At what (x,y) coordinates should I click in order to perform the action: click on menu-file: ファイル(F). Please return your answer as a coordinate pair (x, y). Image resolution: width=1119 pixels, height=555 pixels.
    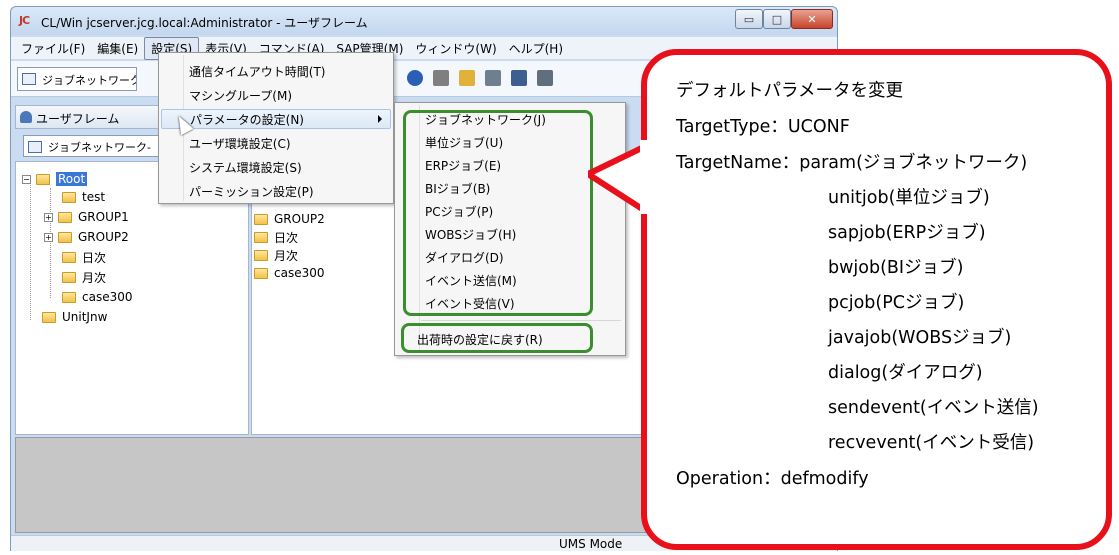
    Looking at the image, I should click on (53, 48).